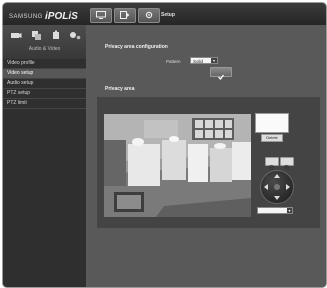 This screenshot has height=288, width=327. I want to click on playback-icon, so click(125, 15).